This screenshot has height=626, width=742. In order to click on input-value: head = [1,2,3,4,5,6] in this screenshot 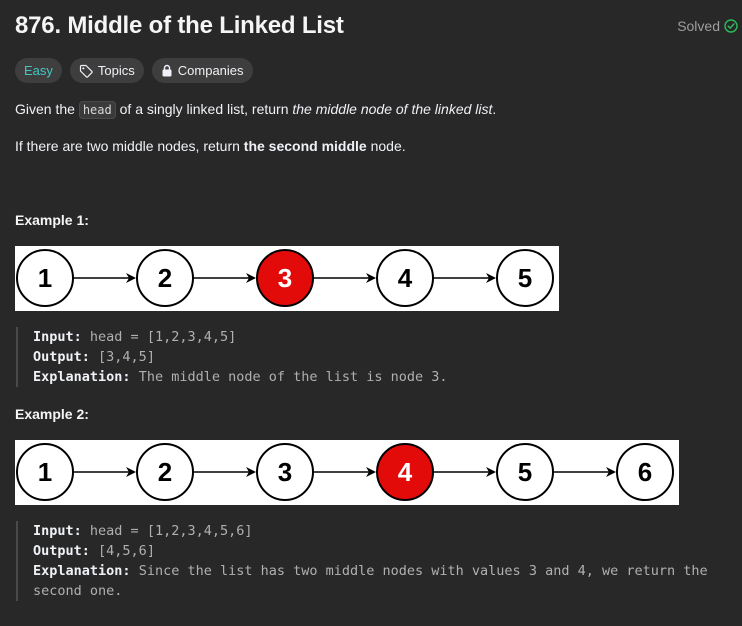, I will do `click(171, 531)`.